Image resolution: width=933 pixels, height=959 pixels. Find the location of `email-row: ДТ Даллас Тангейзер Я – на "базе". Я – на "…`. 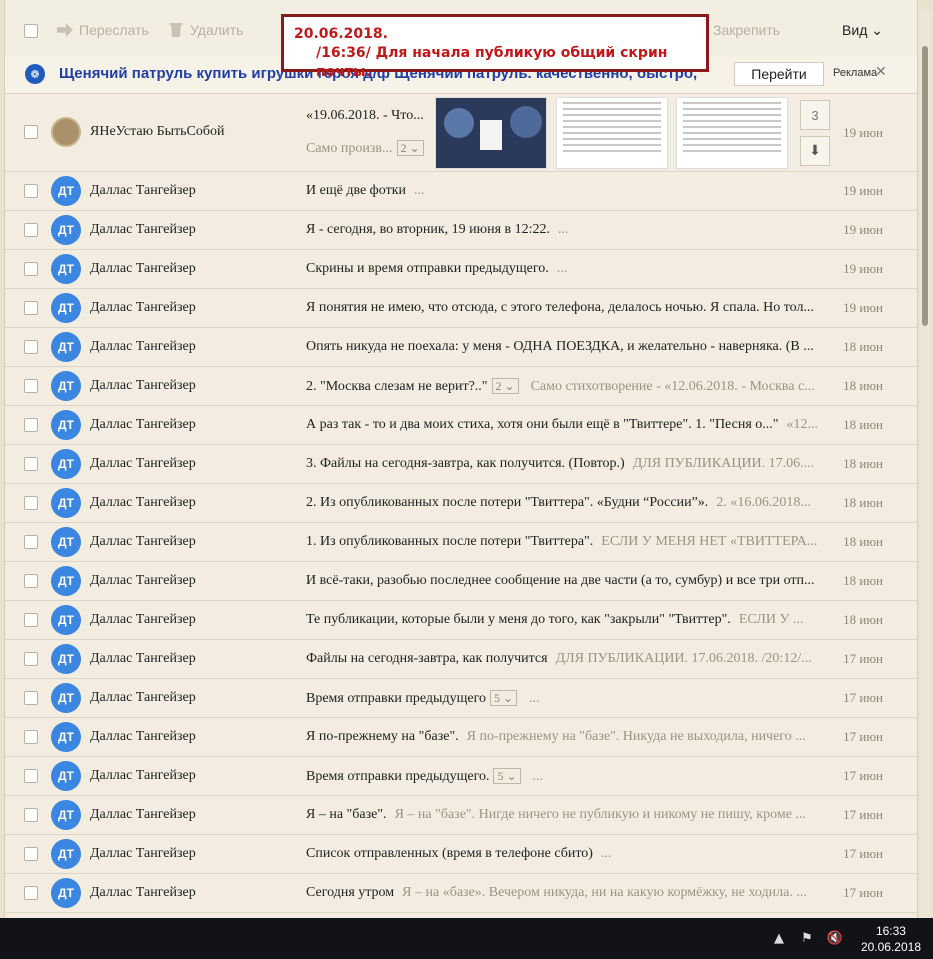

email-row: ДТ Даллас Тангейзер Я – на "базе". Я – на "… is located at coordinates (461, 815).